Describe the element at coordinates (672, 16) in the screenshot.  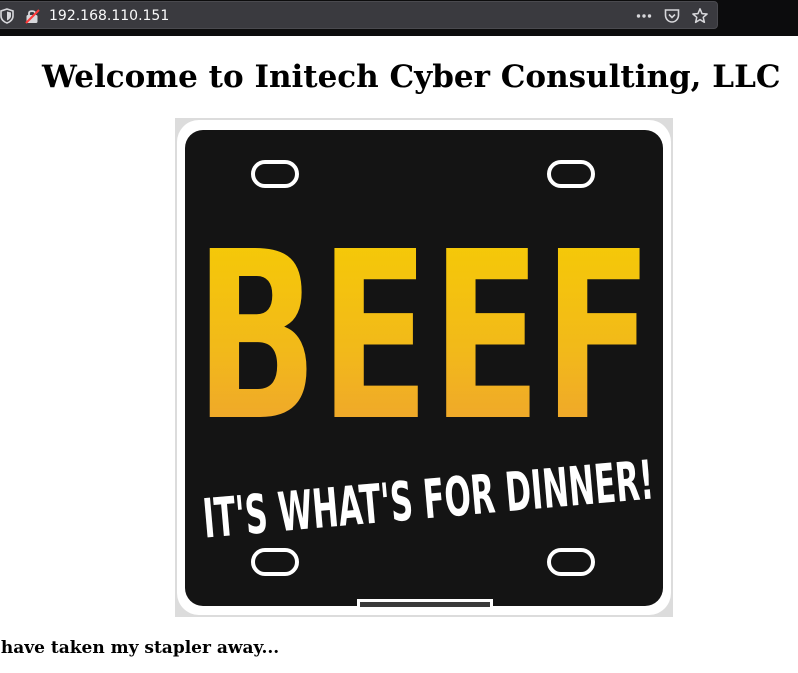
I see `pocket-icon` at that location.